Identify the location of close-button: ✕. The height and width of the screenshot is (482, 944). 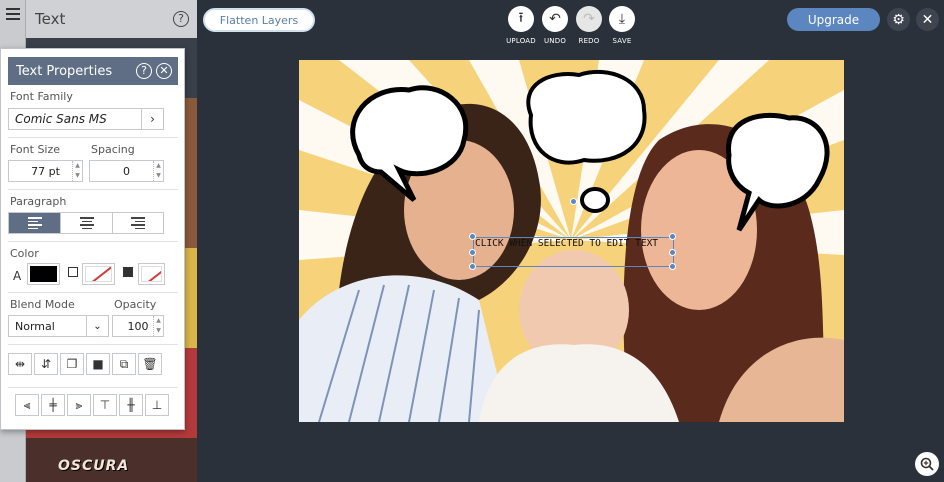
(927, 19).